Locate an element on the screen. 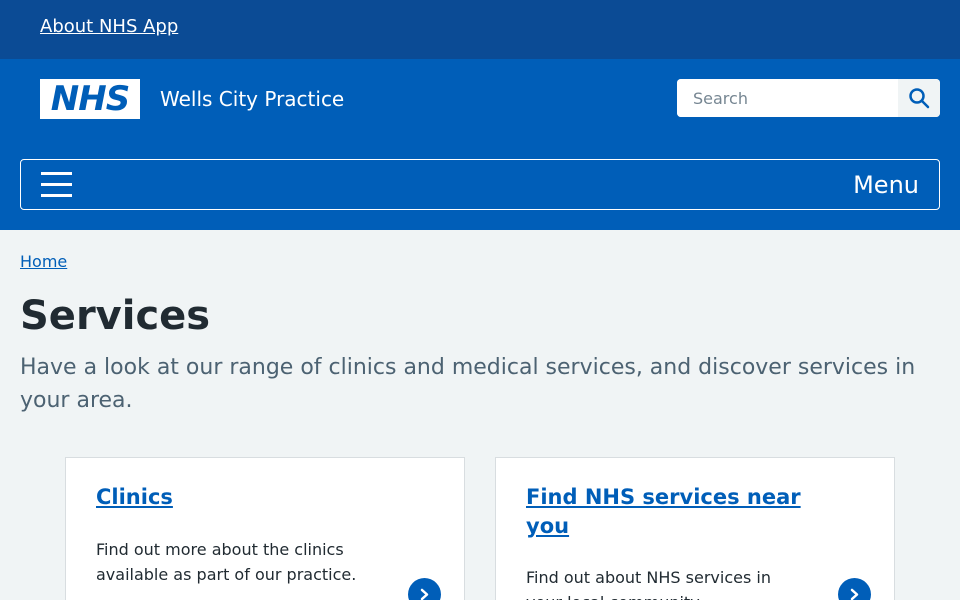 Image resolution: width=960 pixels, height=600 pixels. about-nhs-app-link: About NHS App is located at coordinates (109, 26).